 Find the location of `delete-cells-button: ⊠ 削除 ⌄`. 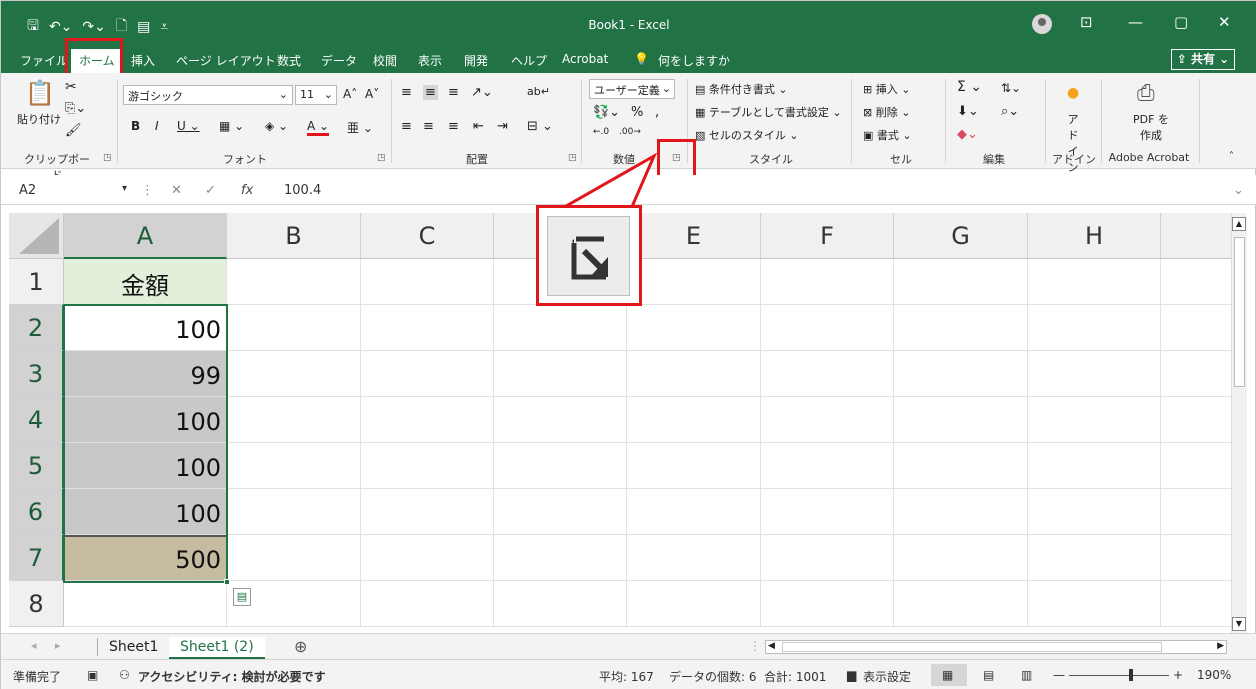

delete-cells-button: ⊠ 削除 ⌄ is located at coordinates (886, 112).